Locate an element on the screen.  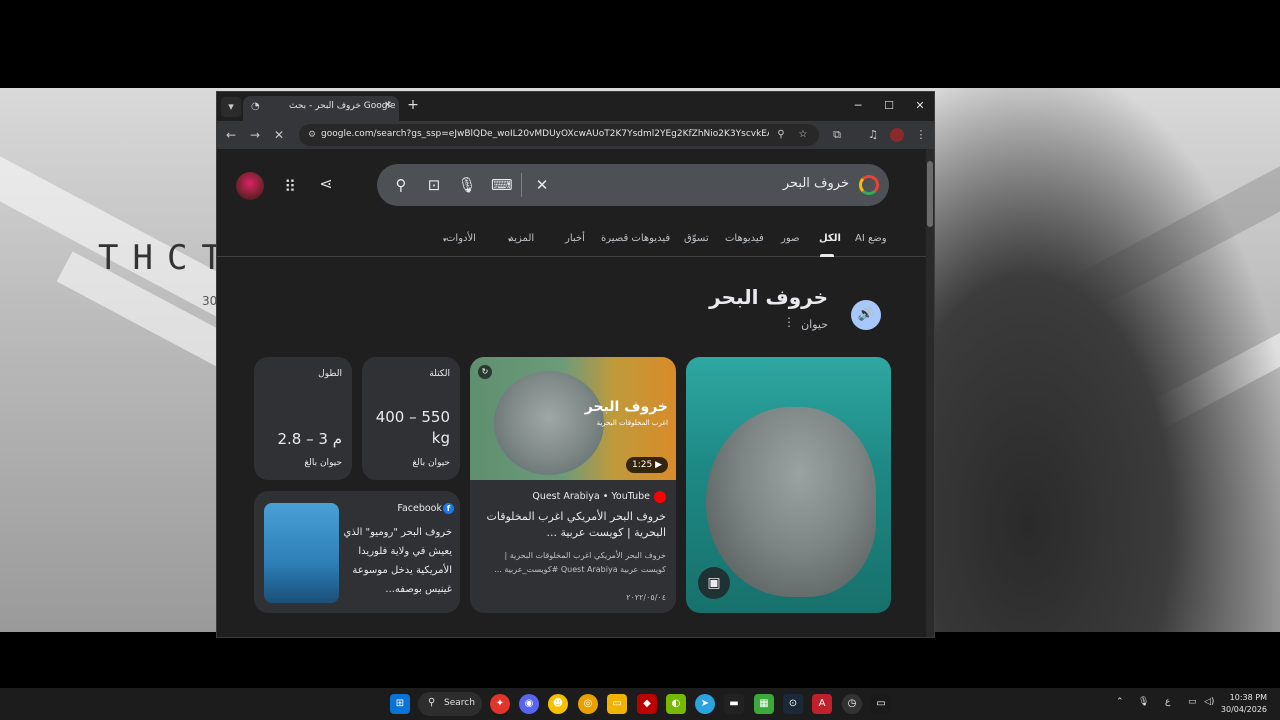
entity-title: خروف البحر is located at coordinates (768, 297).